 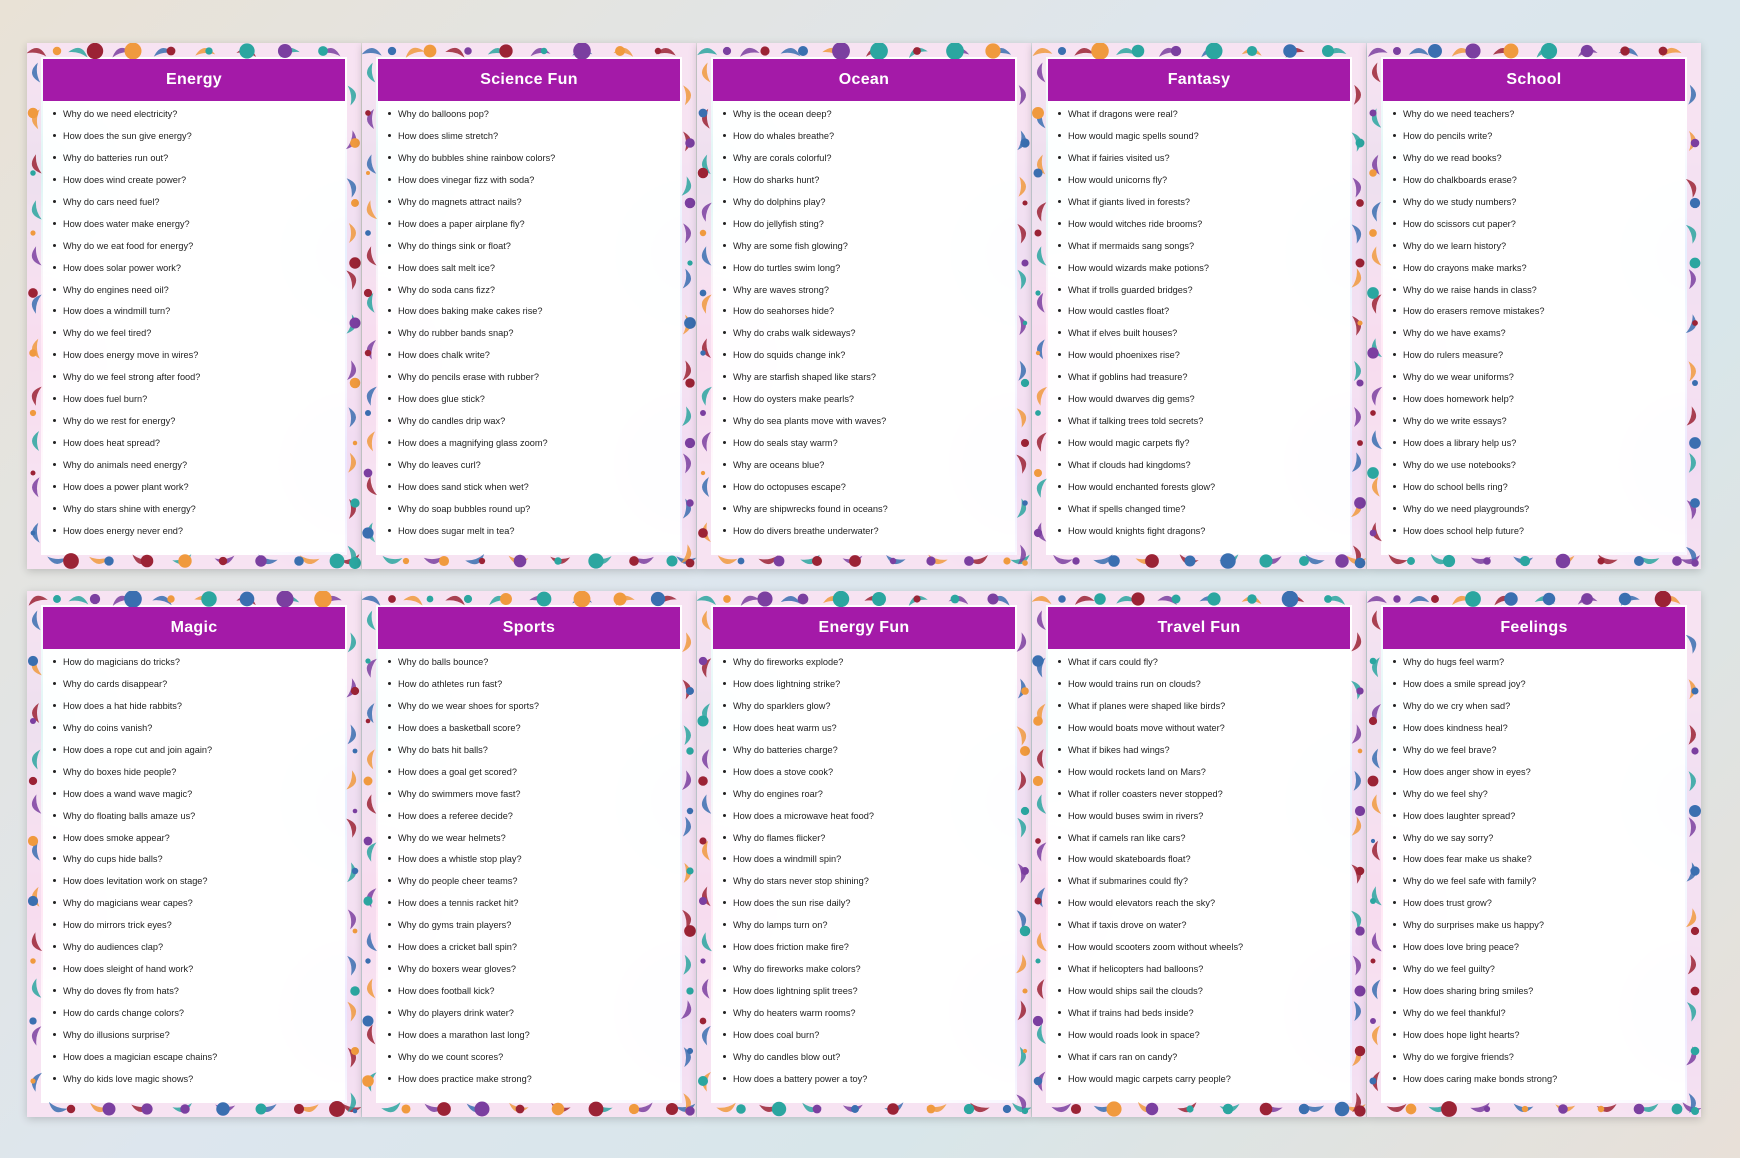 I want to click on list-item: Why do candles blow out?, so click(x=867, y=1061).